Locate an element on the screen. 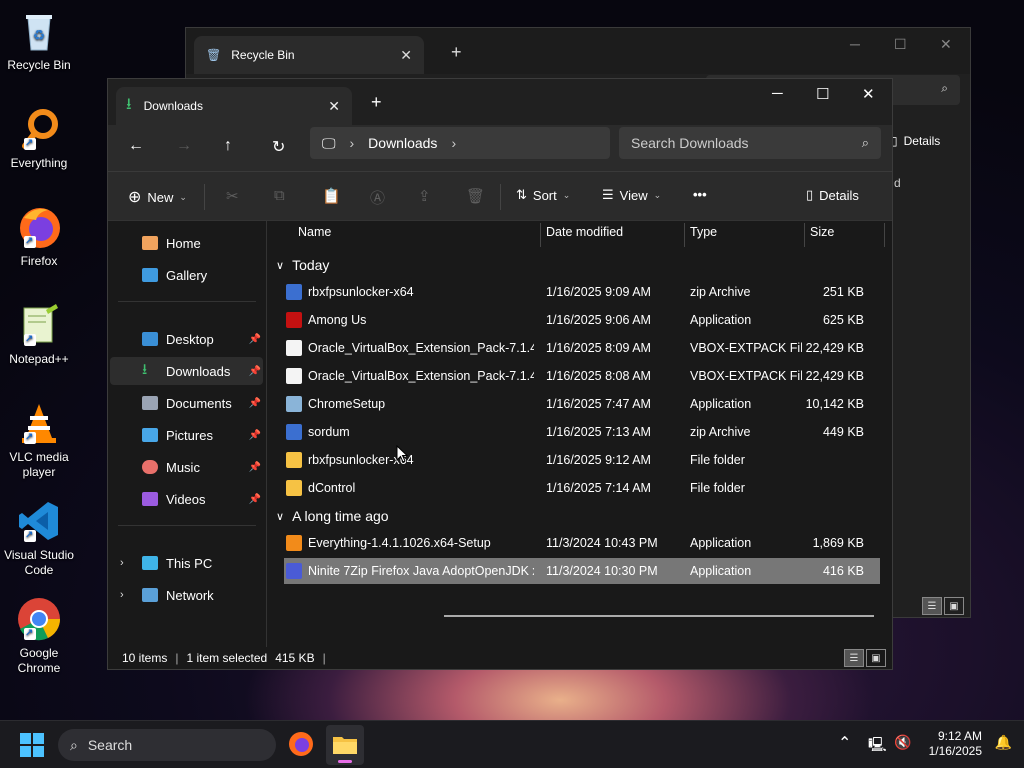 The width and height of the screenshot is (1024, 768). taskbar-firefox is located at coordinates (301, 745).